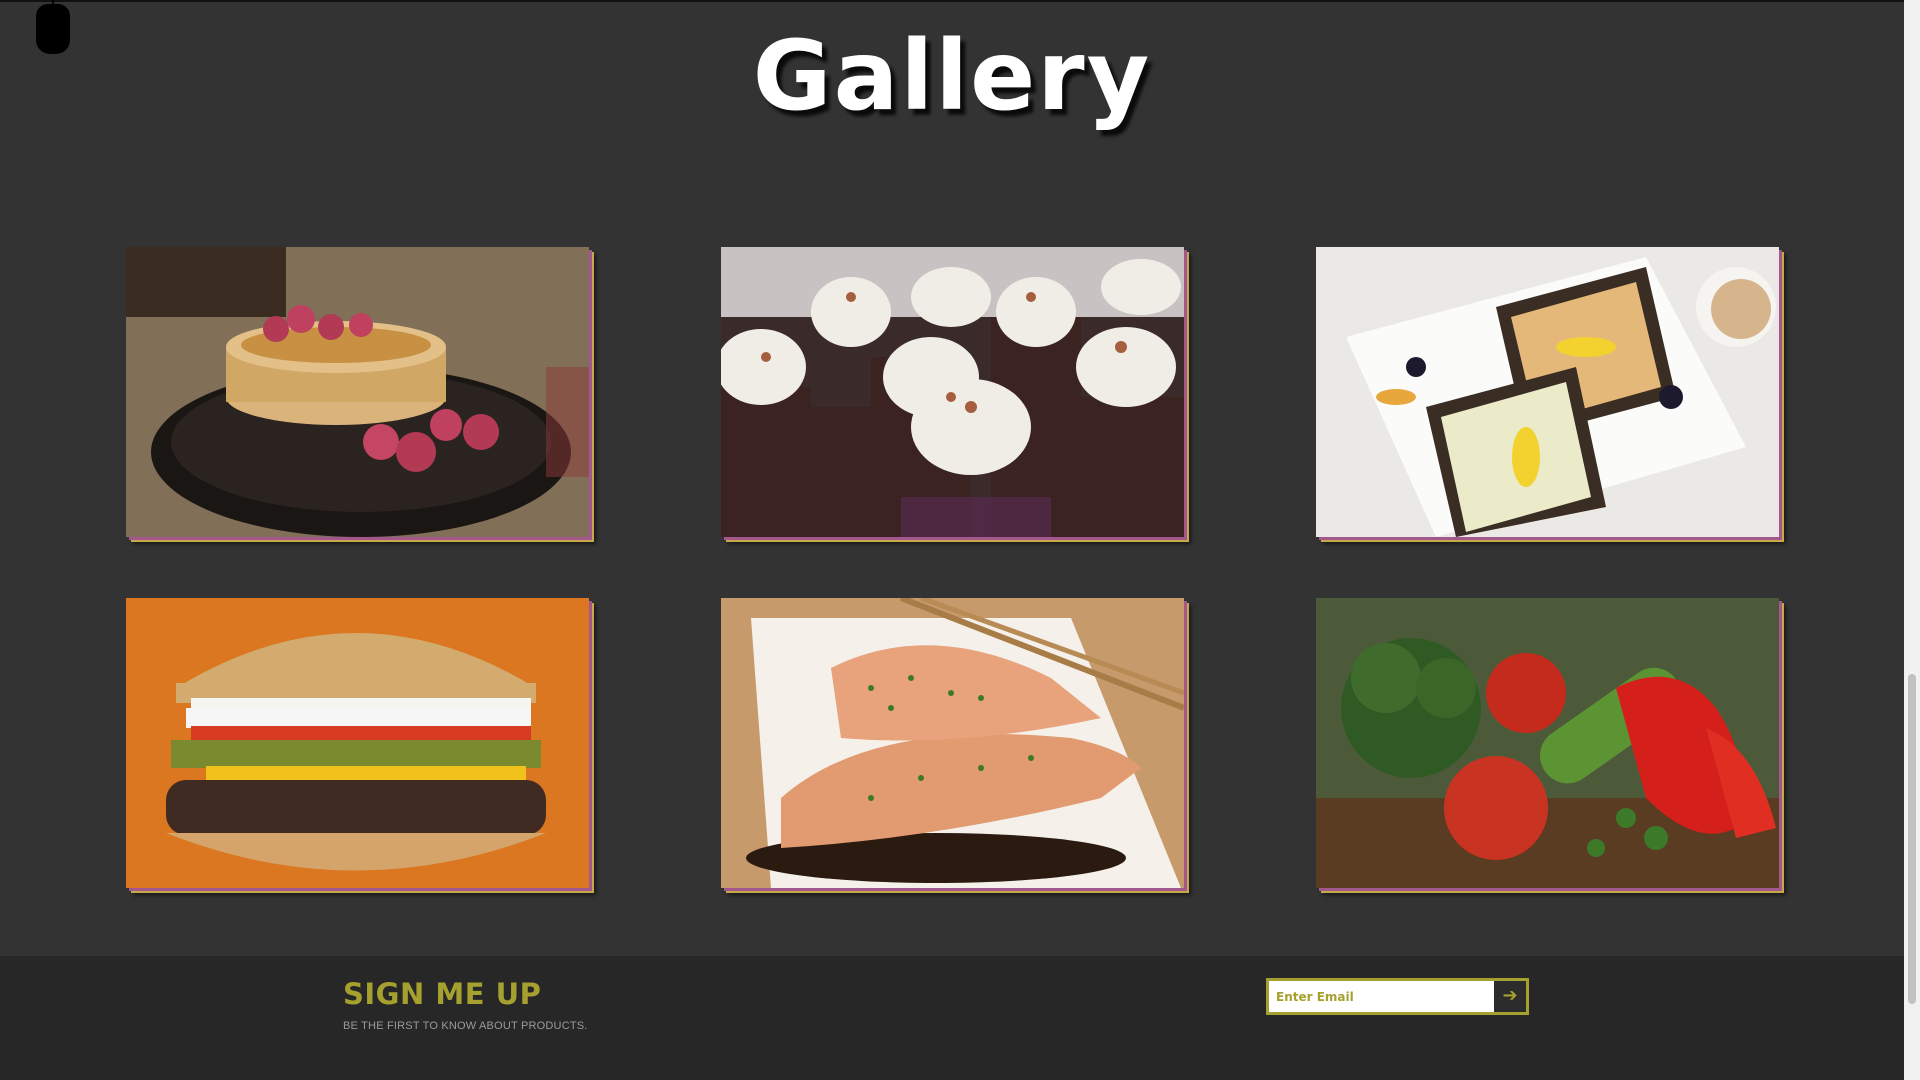  What do you see at coordinates (952, 1018) in the screenshot?
I see `footer` at bounding box center [952, 1018].